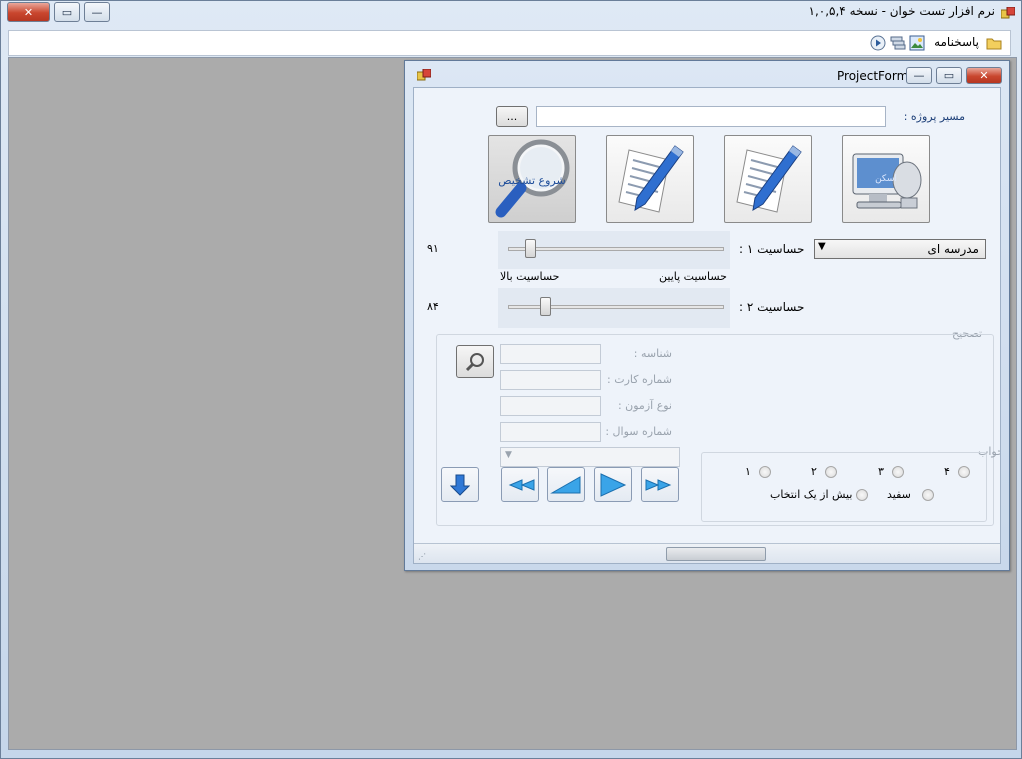  I want to click on answer-radio-blank, so click(928, 495).